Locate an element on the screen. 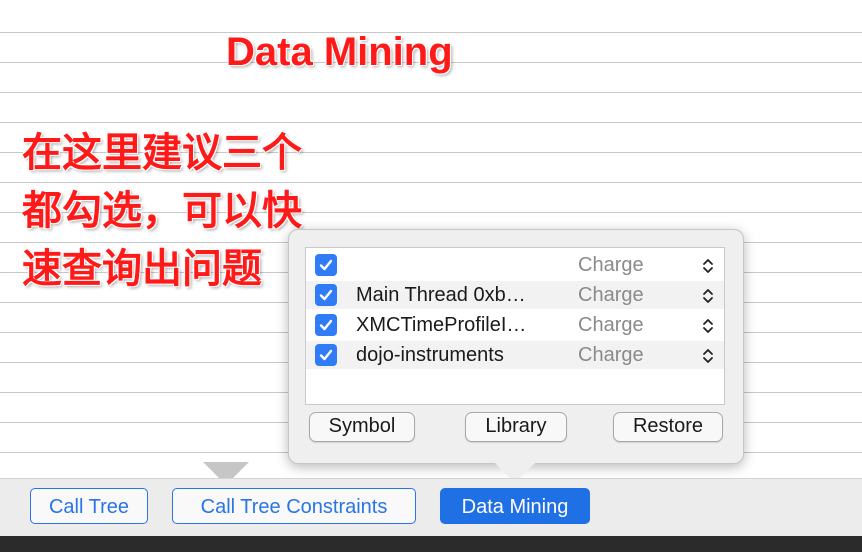  thread-row: Main Thread 0xb… Charge is located at coordinates (515, 295).